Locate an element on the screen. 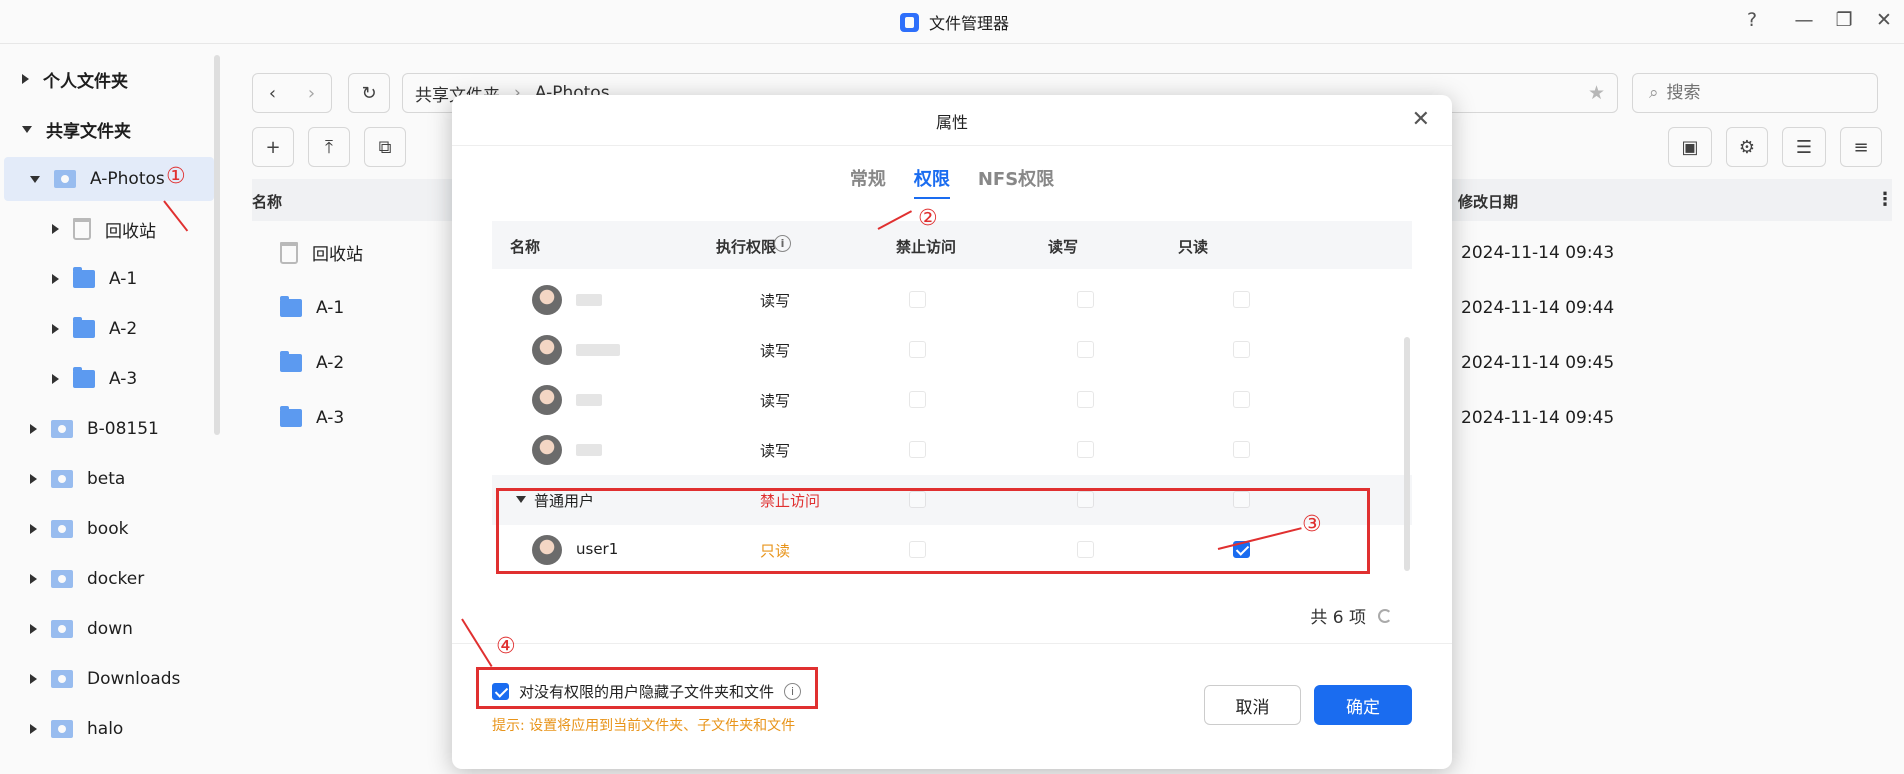 This screenshot has width=1904, height=774. annotation-4: ④ is located at coordinates (506, 646).